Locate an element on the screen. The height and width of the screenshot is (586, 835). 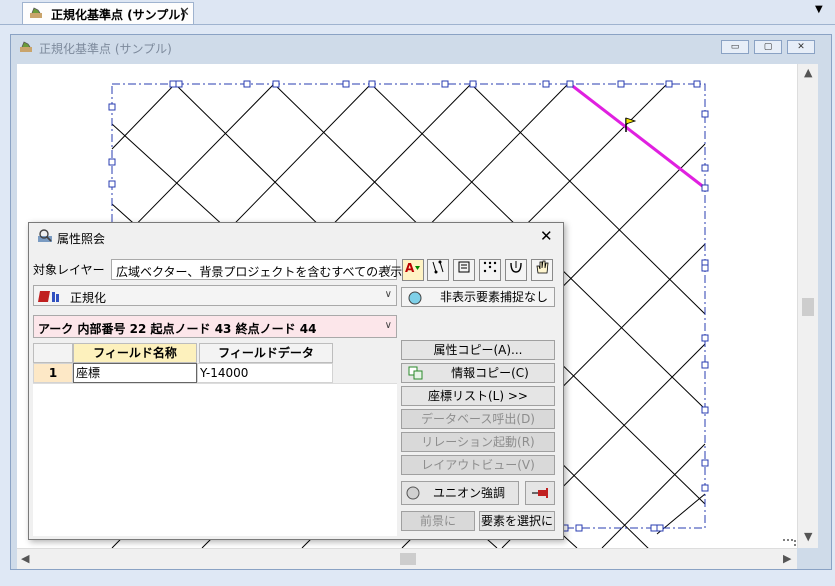
hidden-snap-toggle: 非表示要素捕捉なし is located at coordinates (478, 297).